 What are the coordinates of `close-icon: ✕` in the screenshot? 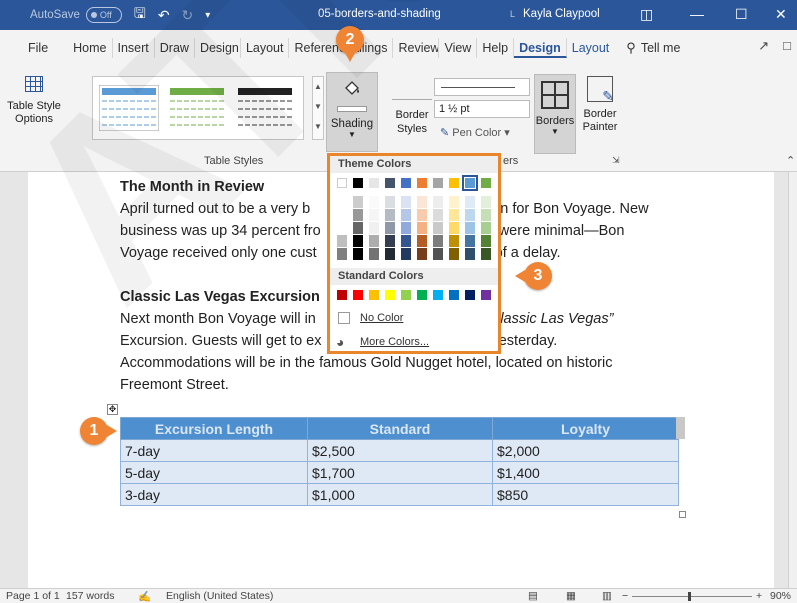 It's located at (781, 14).